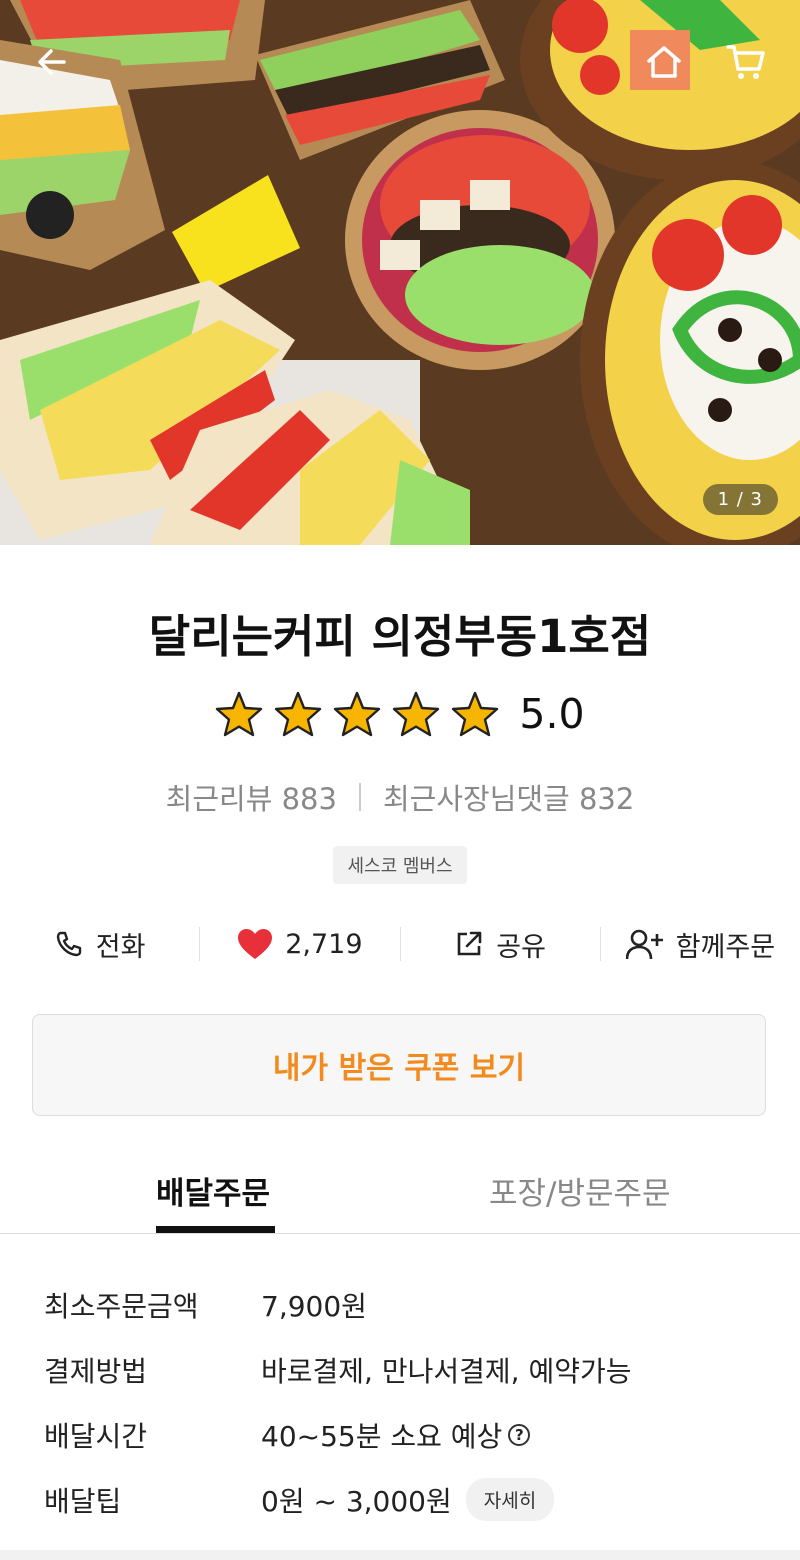  I want to click on info-value: 바로결제, 만나서결제, 예약가능, so click(446, 1371).